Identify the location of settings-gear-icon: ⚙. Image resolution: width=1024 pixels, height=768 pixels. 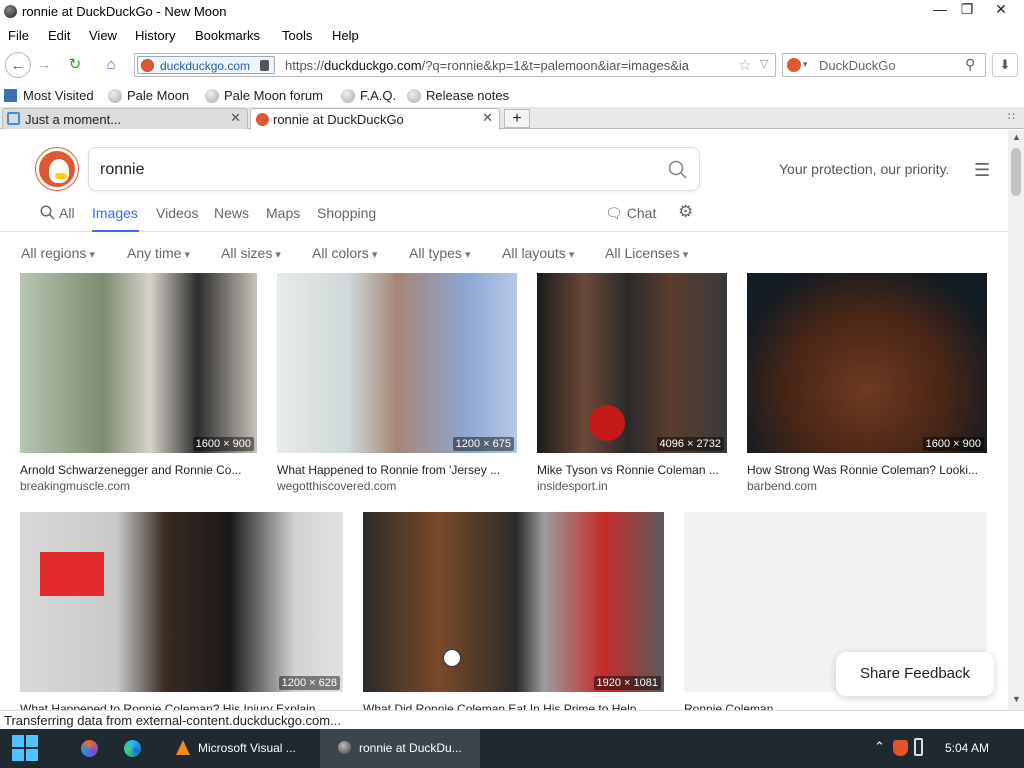
(685, 212).